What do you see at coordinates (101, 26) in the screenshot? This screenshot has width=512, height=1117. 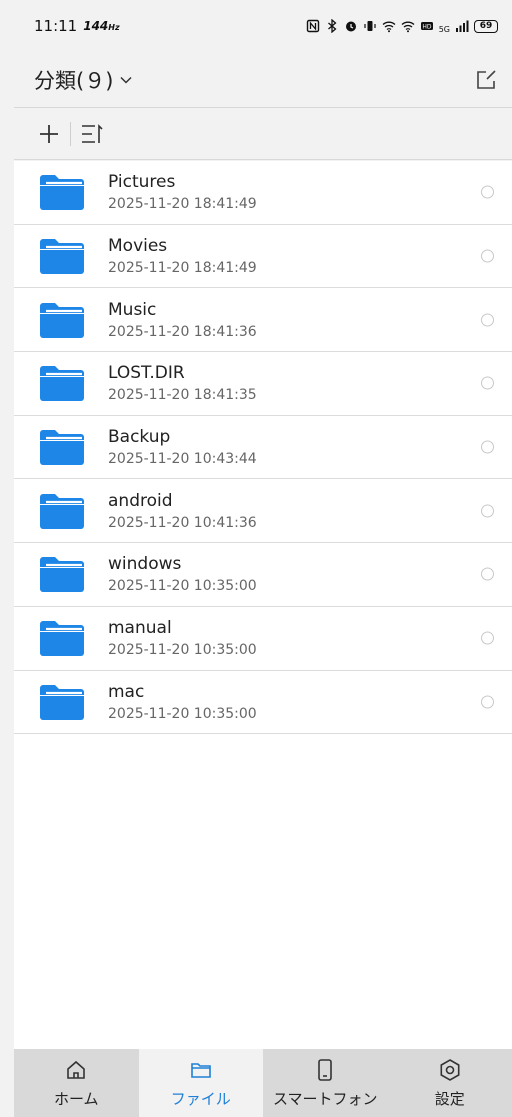 I see `refresh-rate: 144Hz` at bounding box center [101, 26].